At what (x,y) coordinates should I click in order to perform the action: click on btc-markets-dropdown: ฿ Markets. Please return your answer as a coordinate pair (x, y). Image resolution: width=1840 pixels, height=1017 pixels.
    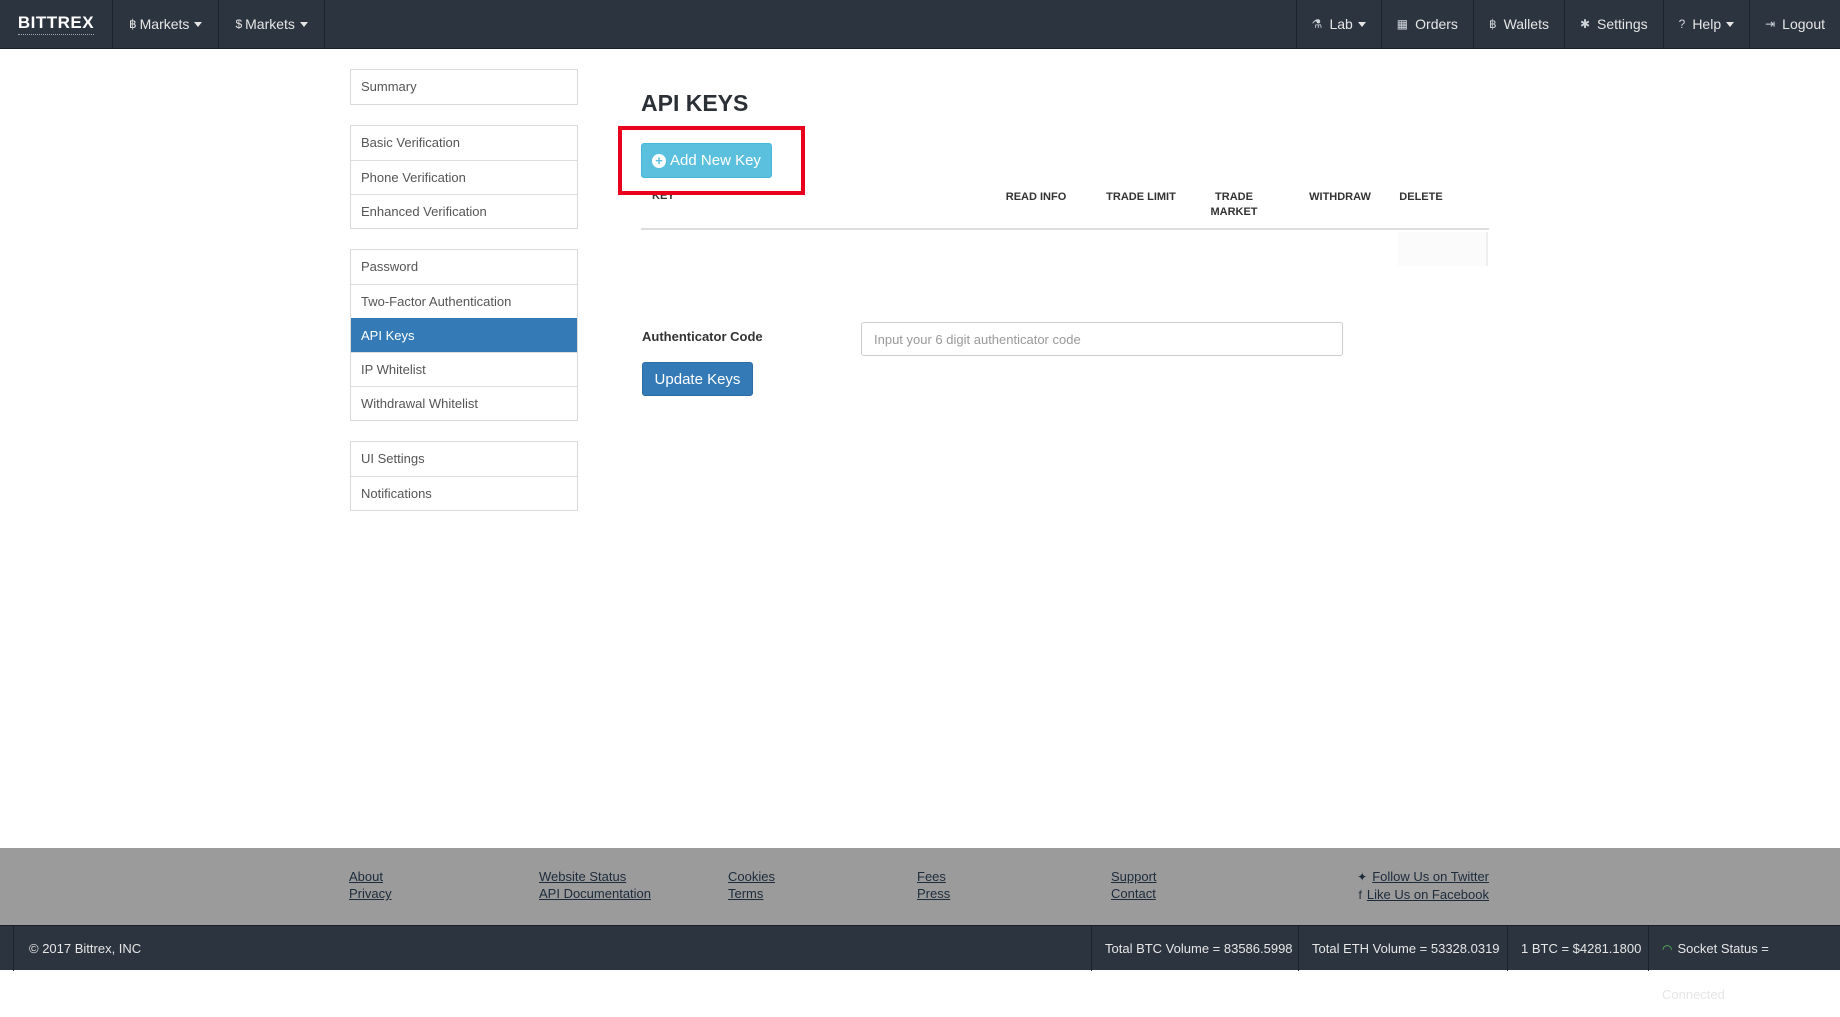
    Looking at the image, I should click on (166, 24).